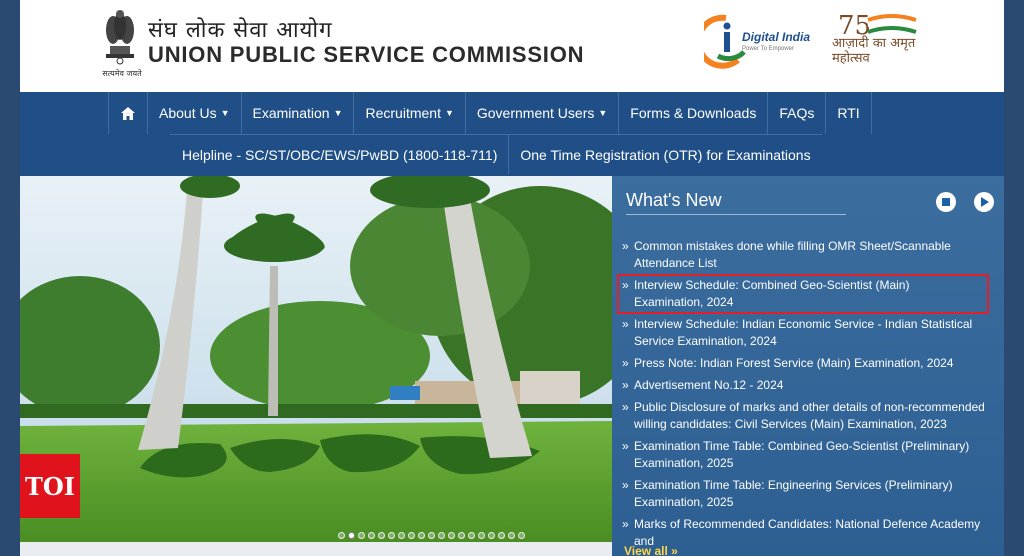 The image size is (1024, 556). Describe the element at coordinates (535, 113) in the screenshot. I see `nav-government-users-label: Government Users` at that location.